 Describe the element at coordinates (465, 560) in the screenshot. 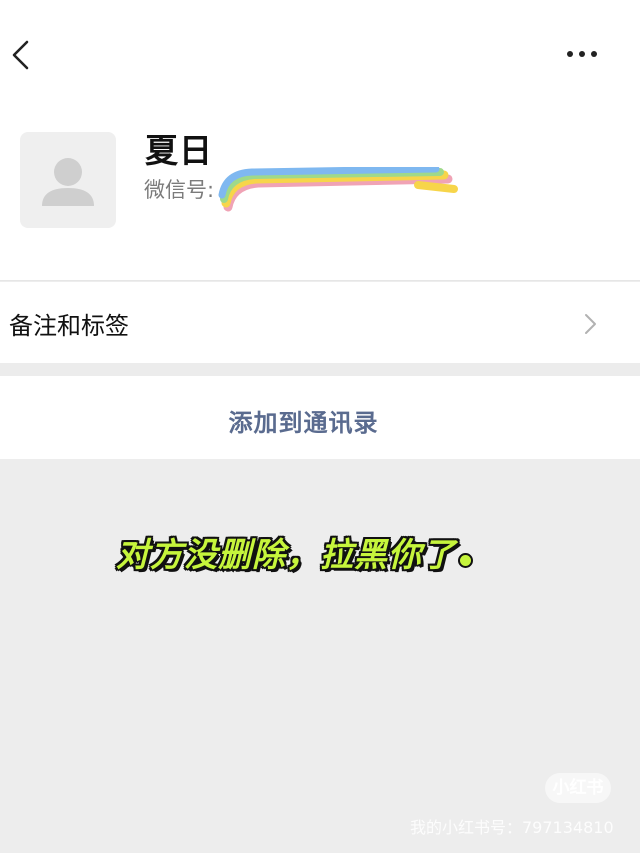

I see `dot-icon` at that location.